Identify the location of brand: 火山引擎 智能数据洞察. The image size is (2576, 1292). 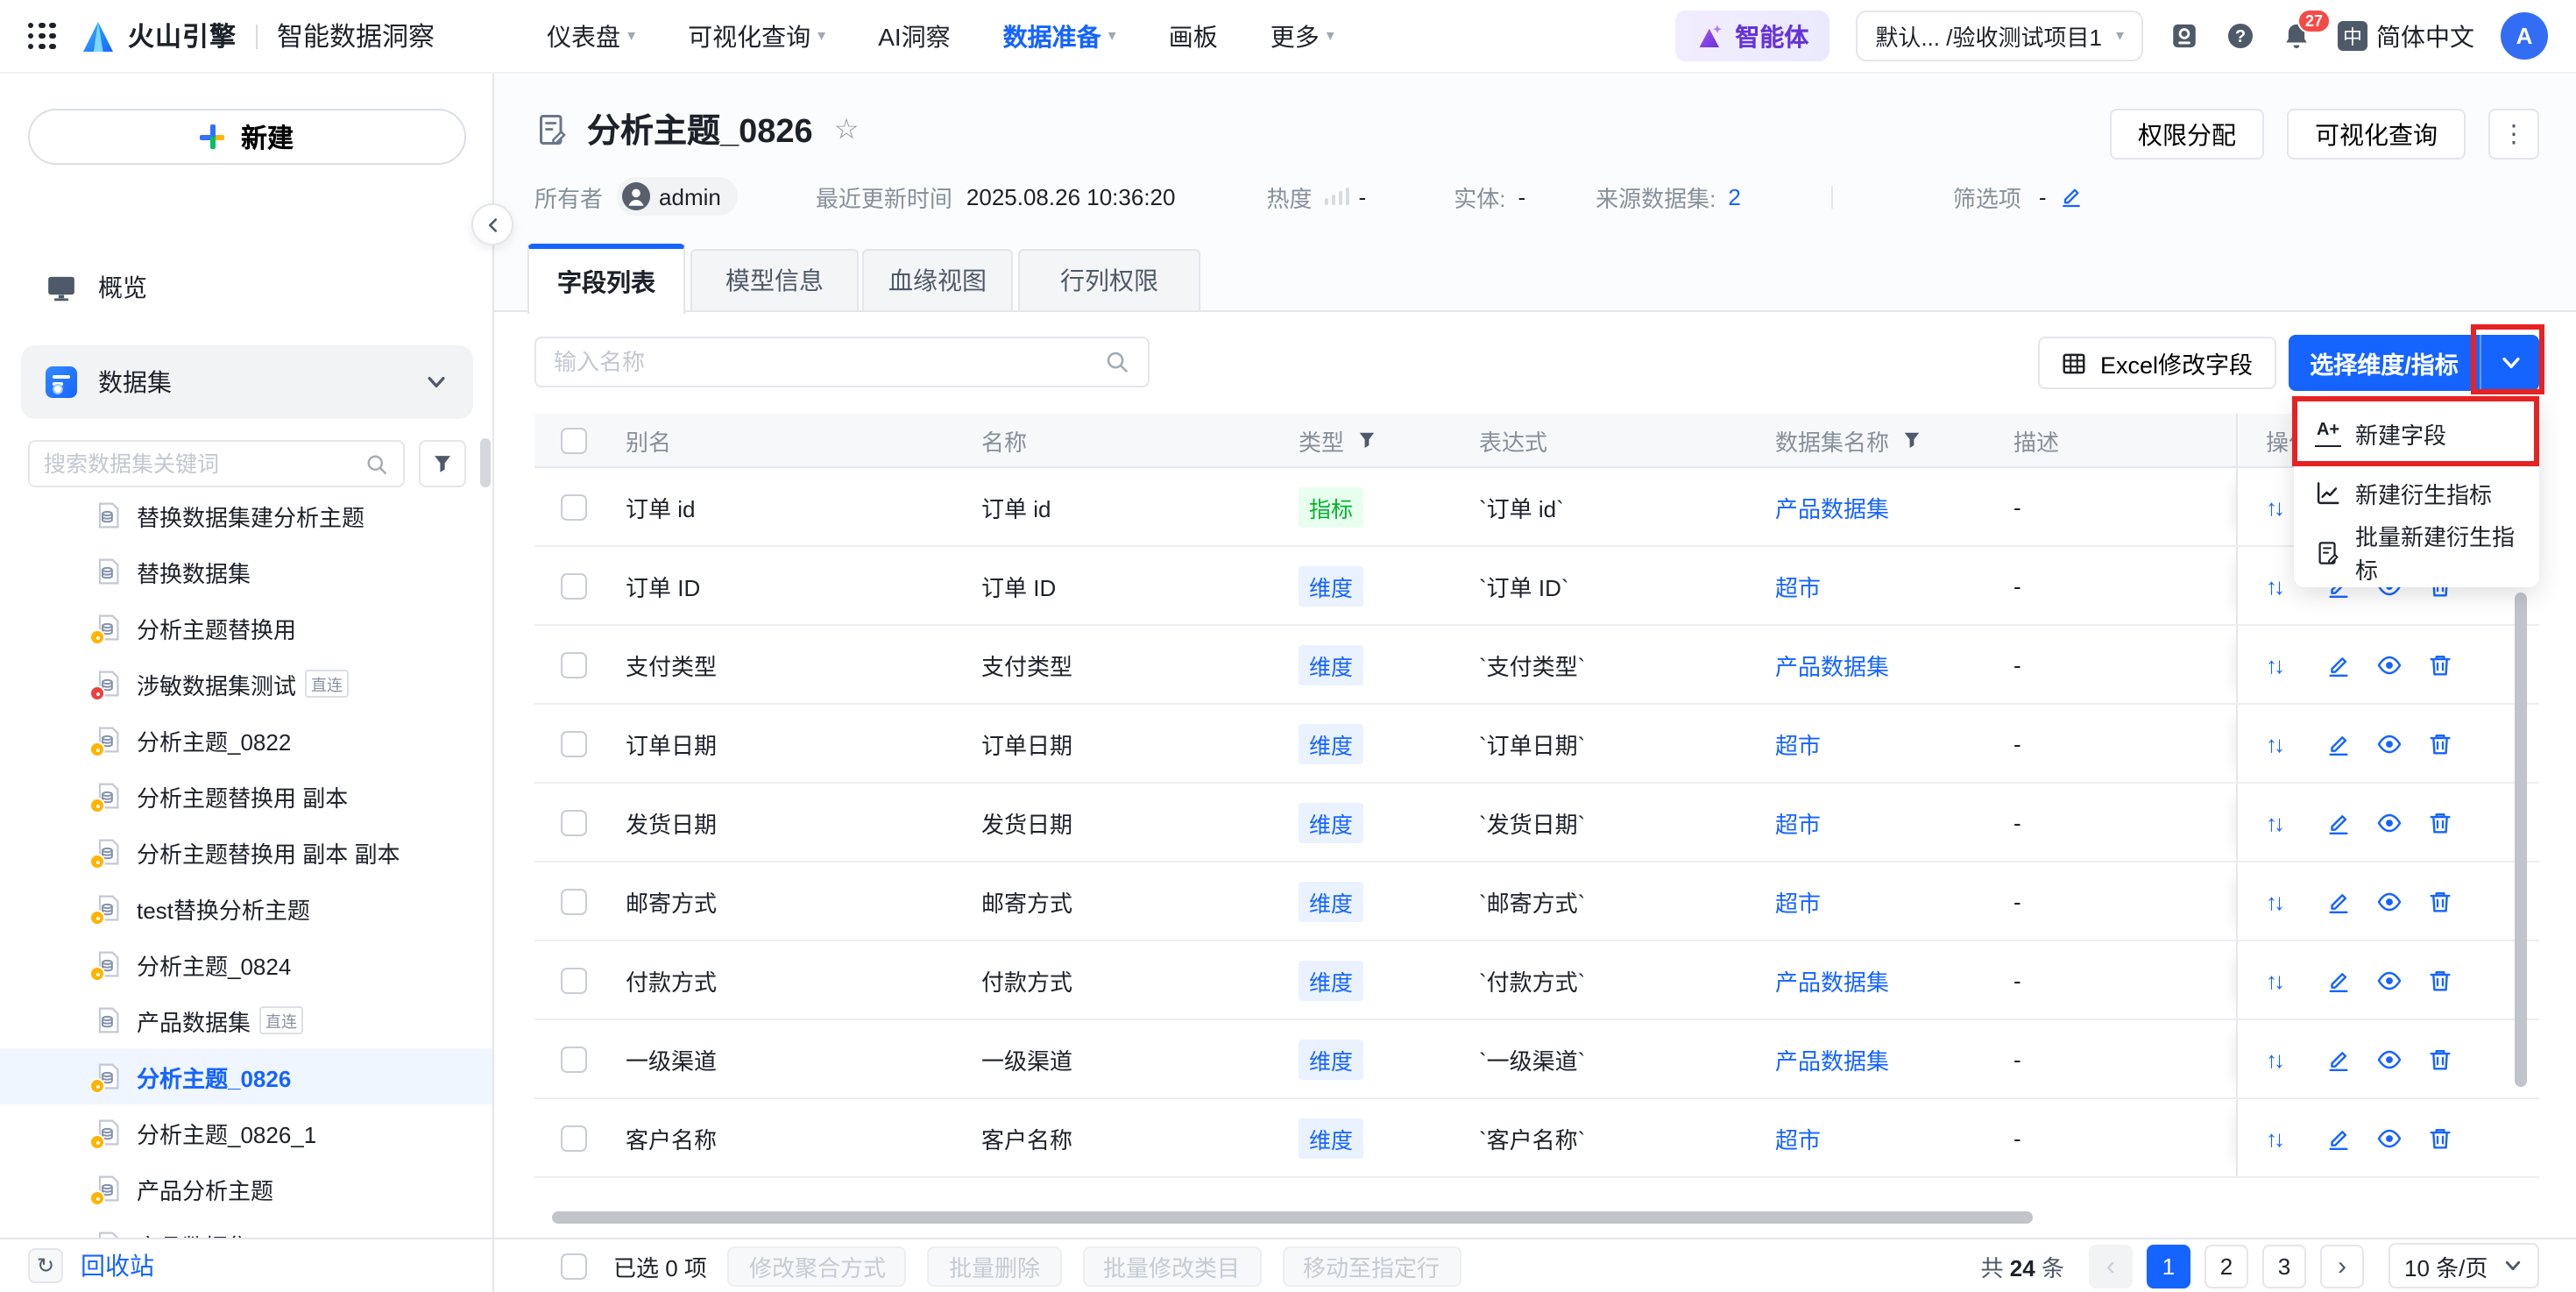
(258, 36).